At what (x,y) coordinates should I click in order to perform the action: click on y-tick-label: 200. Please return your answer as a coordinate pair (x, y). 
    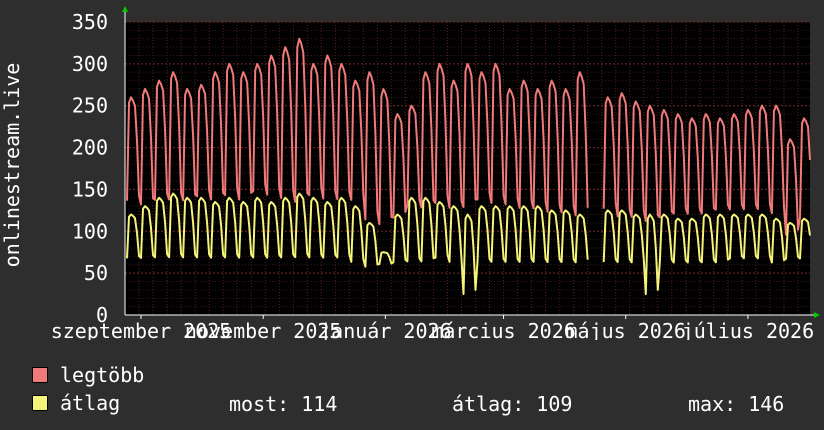
    Looking at the image, I should click on (90, 148).